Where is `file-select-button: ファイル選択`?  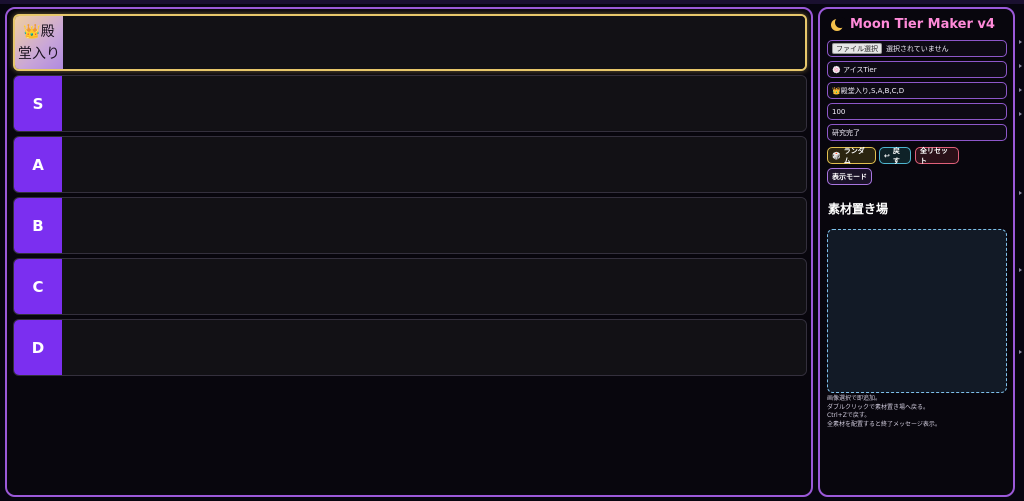
file-select-button: ファイル選択 is located at coordinates (857, 48).